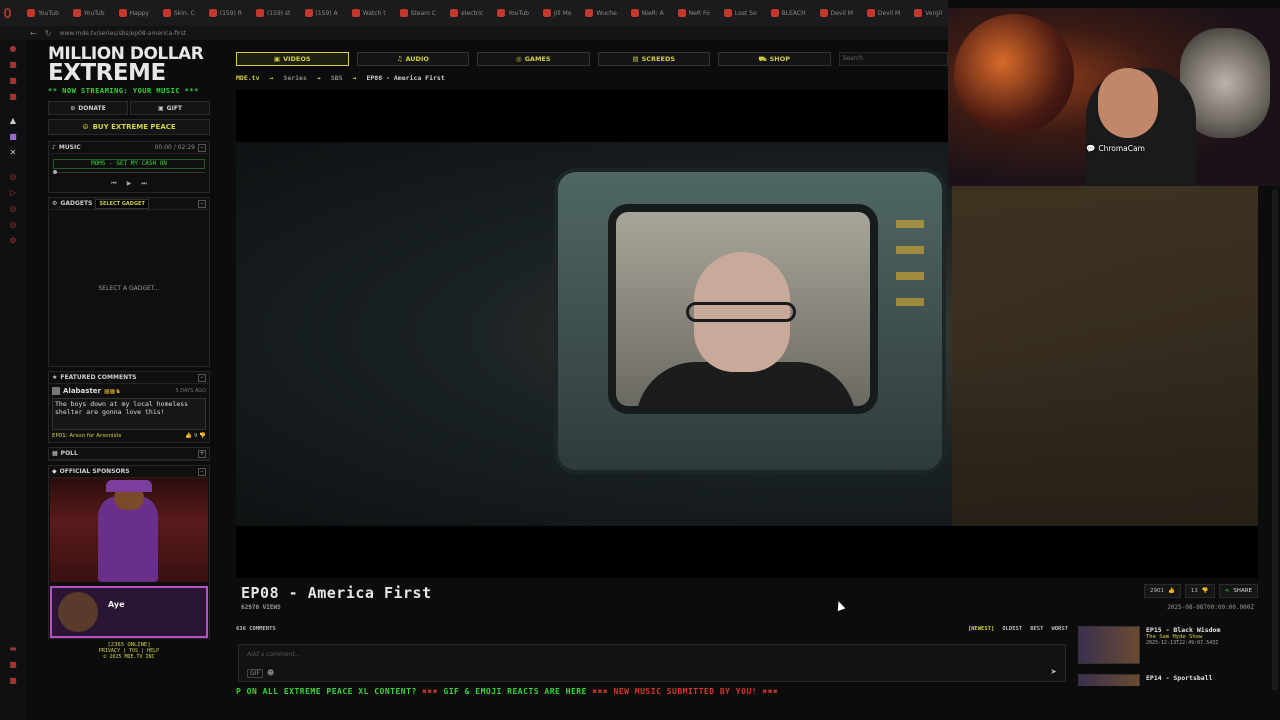 The width and height of the screenshot is (1280, 720). I want to click on sort-options: [NEWEST] OLDEST BEST WORST, so click(1018, 631).